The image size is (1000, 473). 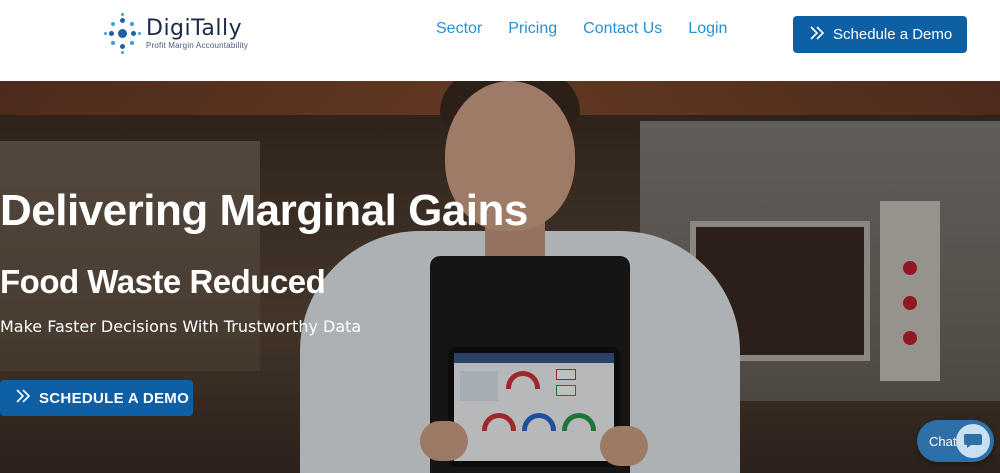 What do you see at coordinates (893, 34) in the screenshot?
I see `schedule-demo-label: Schedule a Demo` at bounding box center [893, 34].